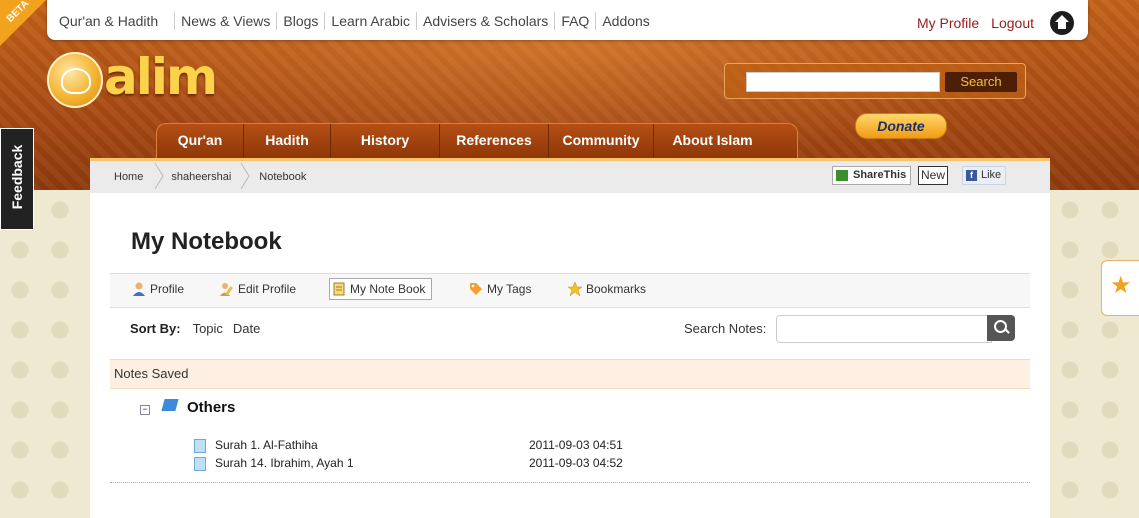  What do you see at coordinates (370, 21) in the screenshot?
I see `top-nav-learn-arabic: Learn Arabic` at bounding box center [370, 21].